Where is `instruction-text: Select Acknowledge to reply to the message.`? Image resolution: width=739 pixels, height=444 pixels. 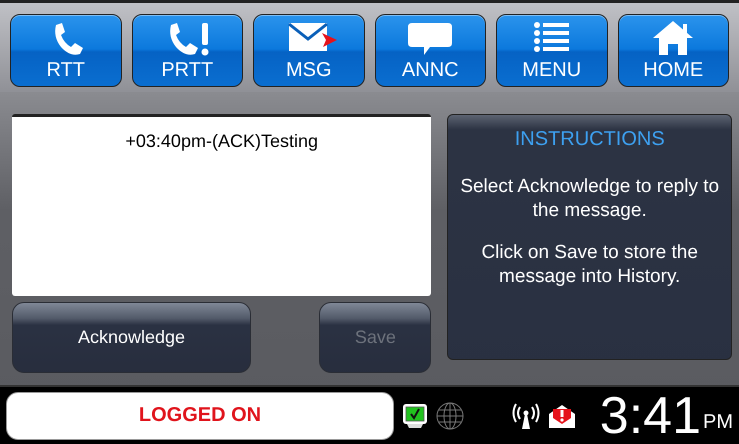 instruction-text: Select Acknowledge to reply to the message. is located at coordinates (589, 199).